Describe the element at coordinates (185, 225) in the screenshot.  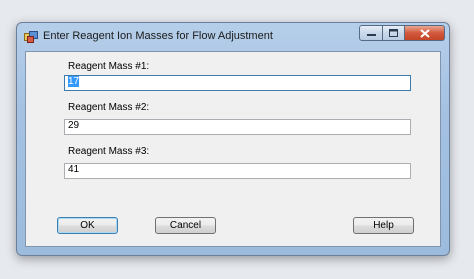
I see `cancel-button: Cancel` at that location.